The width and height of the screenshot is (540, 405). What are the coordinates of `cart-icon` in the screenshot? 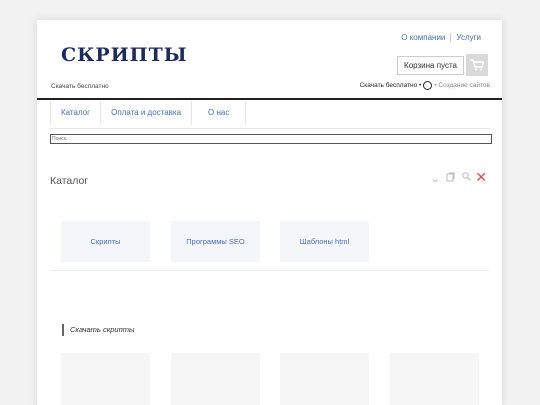 It's located at (477, 65).